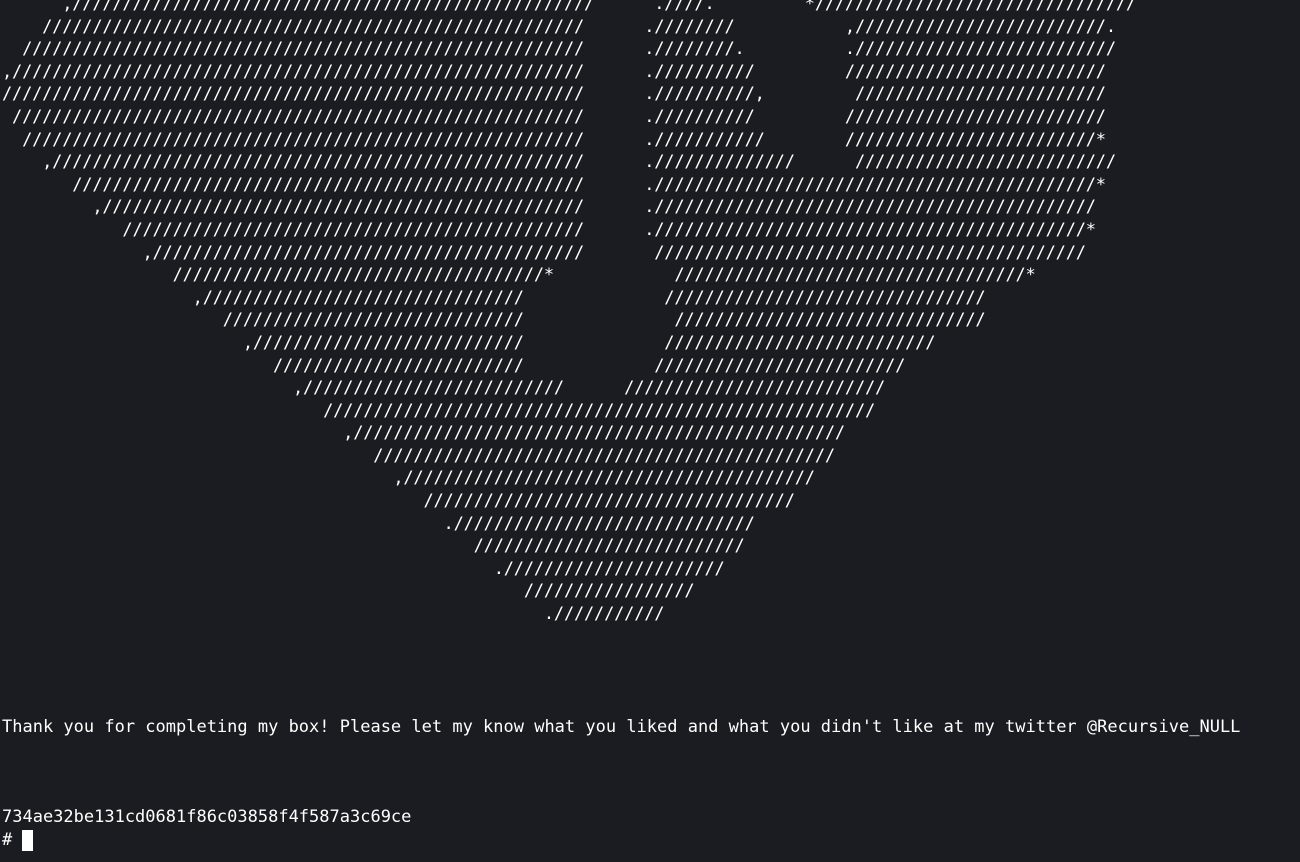  Describe the element at coordinates (207, 817) in the screenshot. I see `flag-hash: 734ae32be131cd0681f86c03858f4f587a3c69ce` at that location.